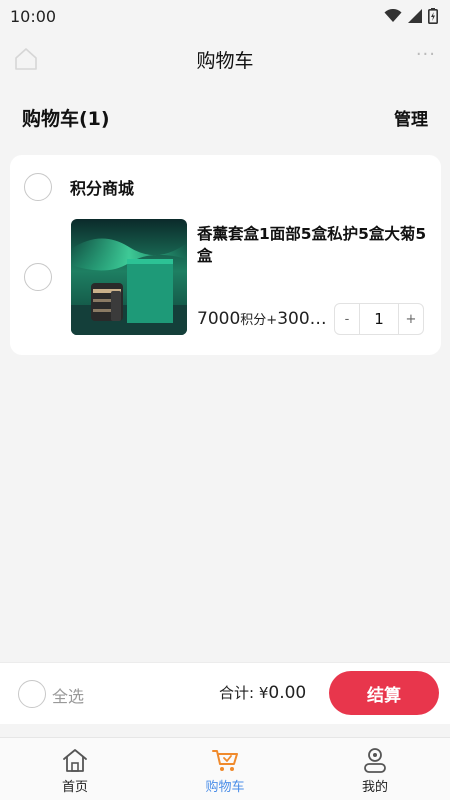 The width and height of the screenshot is (450, 800). What do you see at coordinates (26, 59) in the screenshot?
I see `home-outline-icon` at bounding box center [26, 59].